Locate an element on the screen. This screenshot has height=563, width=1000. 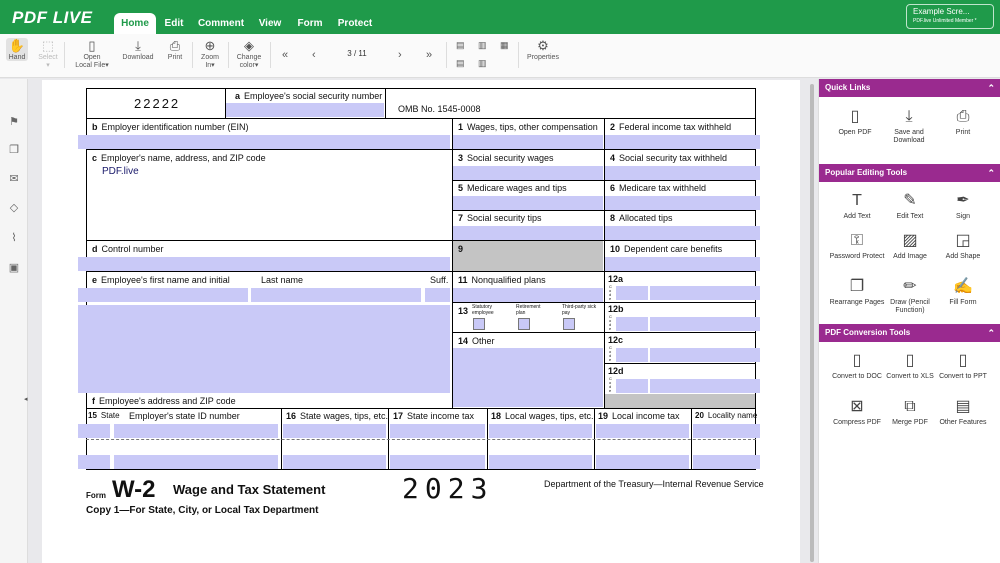
statutory-checkbox is located at coordinates (479, 324).